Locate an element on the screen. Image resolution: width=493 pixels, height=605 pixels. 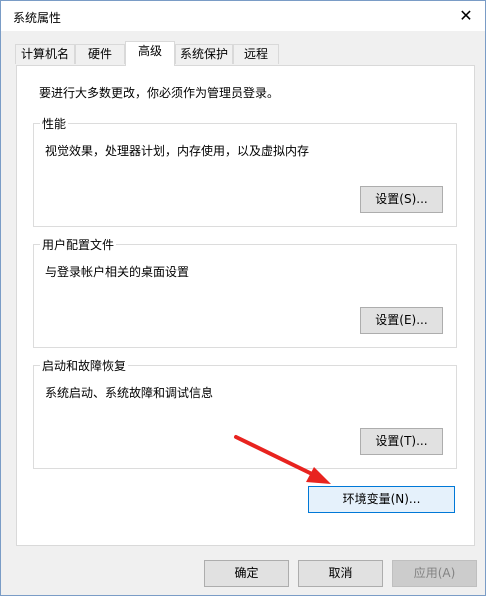
red-arrow-annotation is located at coordinates (282, 459).